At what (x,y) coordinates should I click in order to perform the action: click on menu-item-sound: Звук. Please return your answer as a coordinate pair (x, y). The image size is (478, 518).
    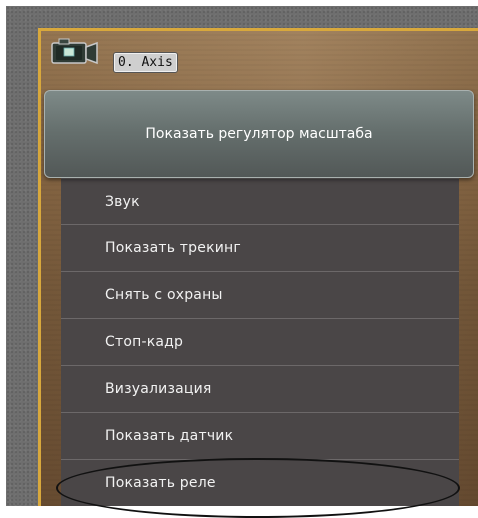
    Looking at the image, I should click on (260, 201).